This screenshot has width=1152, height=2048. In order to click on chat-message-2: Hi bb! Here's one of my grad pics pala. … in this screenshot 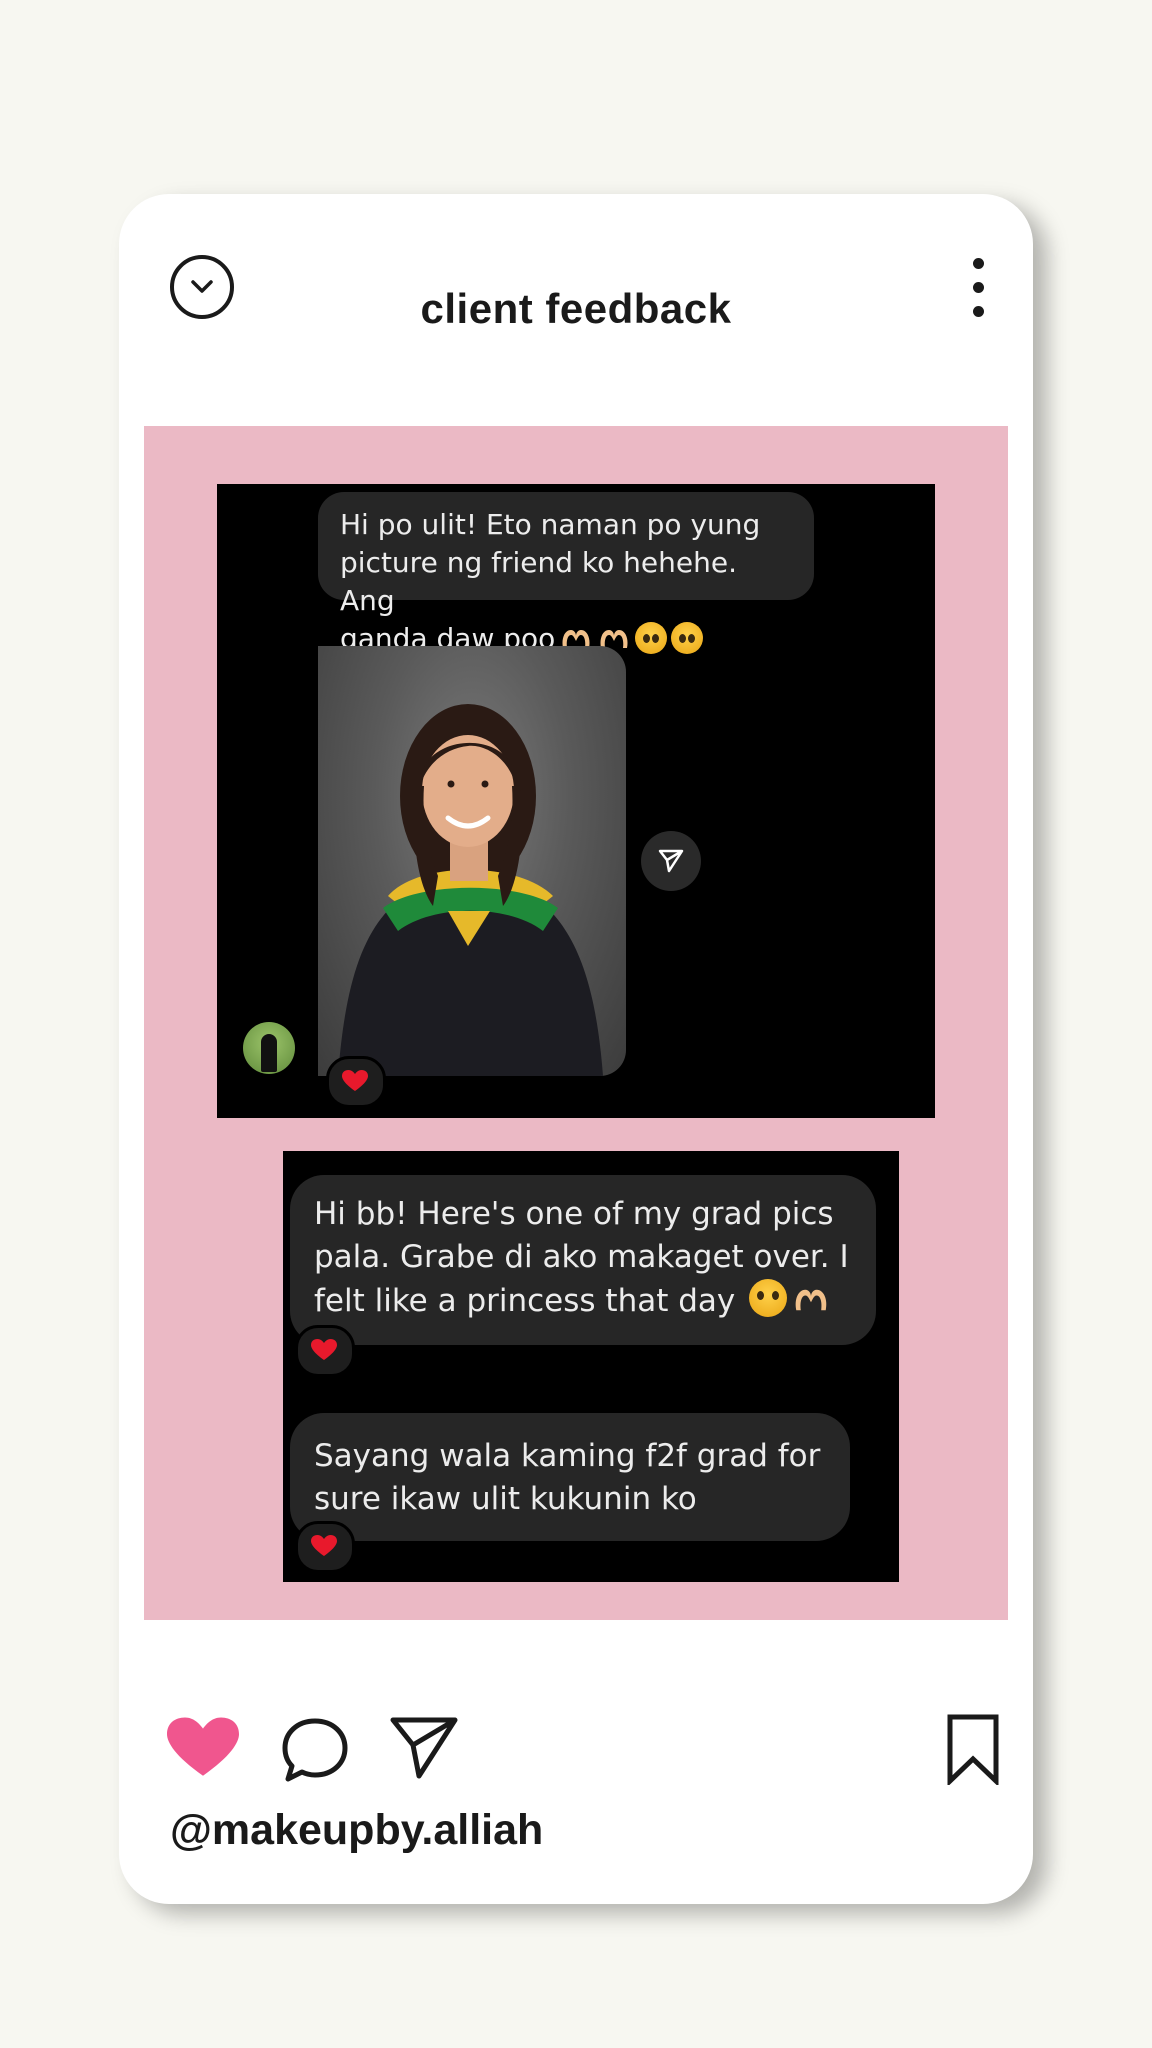, I will do `click(583, 1260)`.